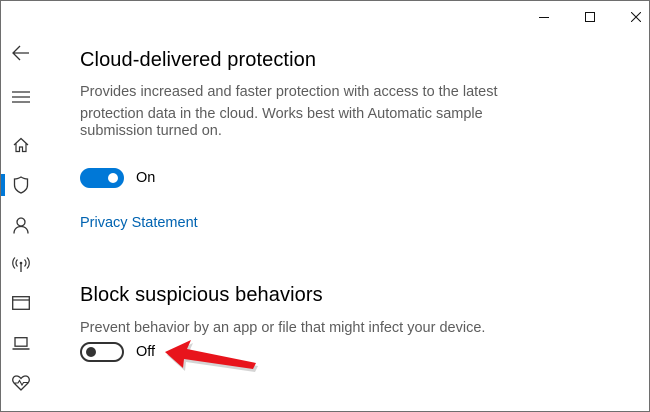 The width and height of the screenshot is (650, 412). I want to click on block-suspicious-toggle-label: Off, so click(146, 352).